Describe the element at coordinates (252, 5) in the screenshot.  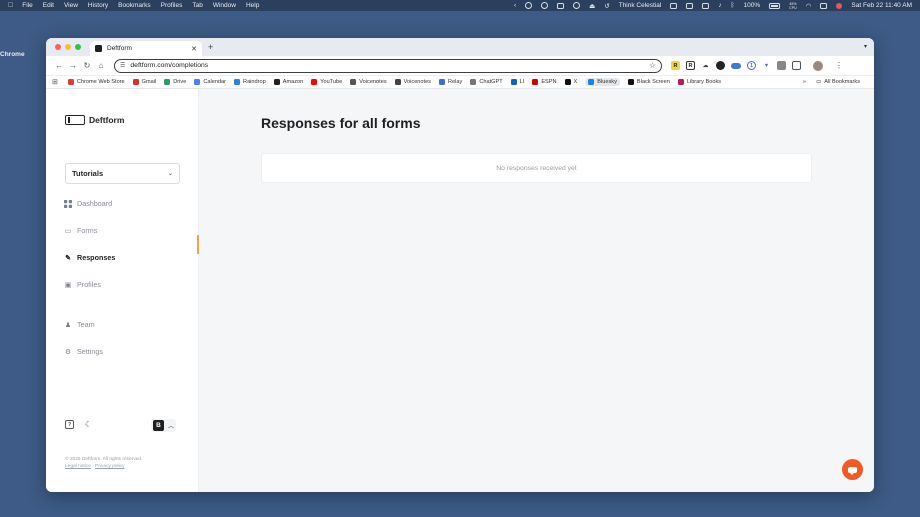
I see `menu-help: Help` at that location.